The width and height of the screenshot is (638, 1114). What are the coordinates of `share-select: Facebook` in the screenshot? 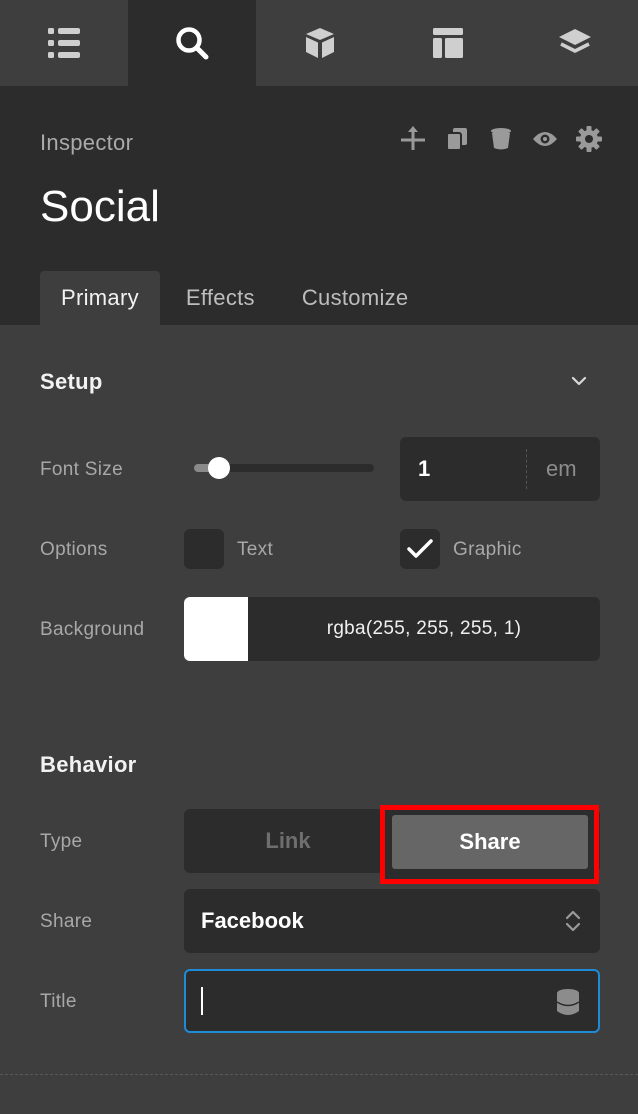 It's located at (392, 921).